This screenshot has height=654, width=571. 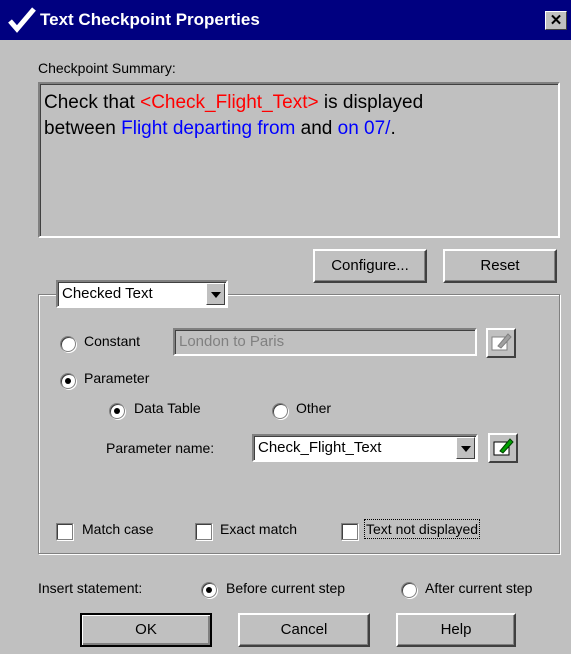 What do you see at coordinates (142, 294) in the screenshot?
I see `checked-text-select: Checked Text` at bounding box center [142, 294].